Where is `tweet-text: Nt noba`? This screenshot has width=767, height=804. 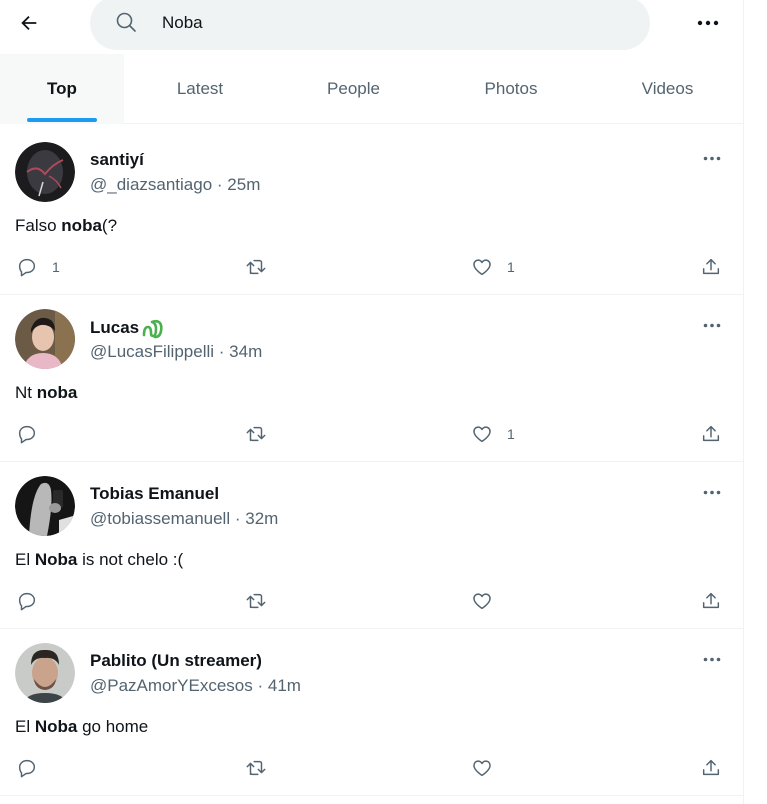
tweet-text: Nt noba is located at coordinates (46, 393).